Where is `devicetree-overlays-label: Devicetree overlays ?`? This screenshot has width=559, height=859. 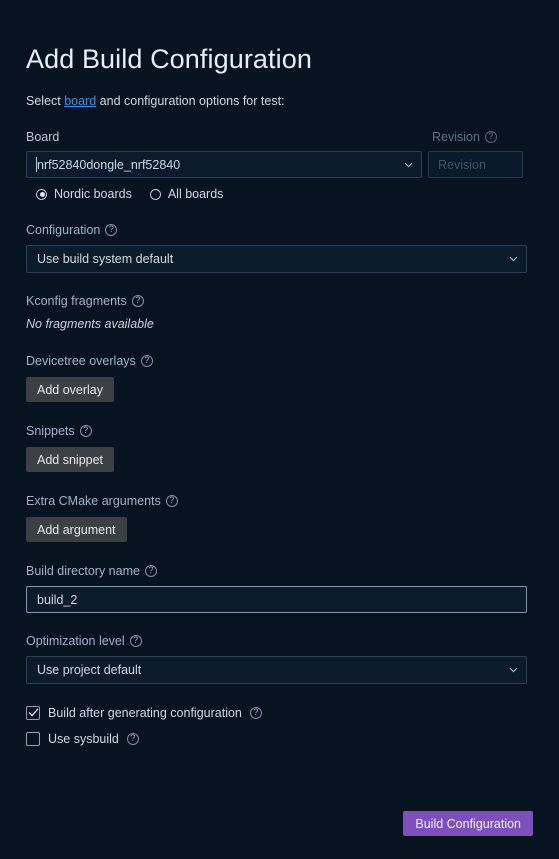 devicetree-overlays-label: Devicetree overlays ? is located at coordinates (279, 361).